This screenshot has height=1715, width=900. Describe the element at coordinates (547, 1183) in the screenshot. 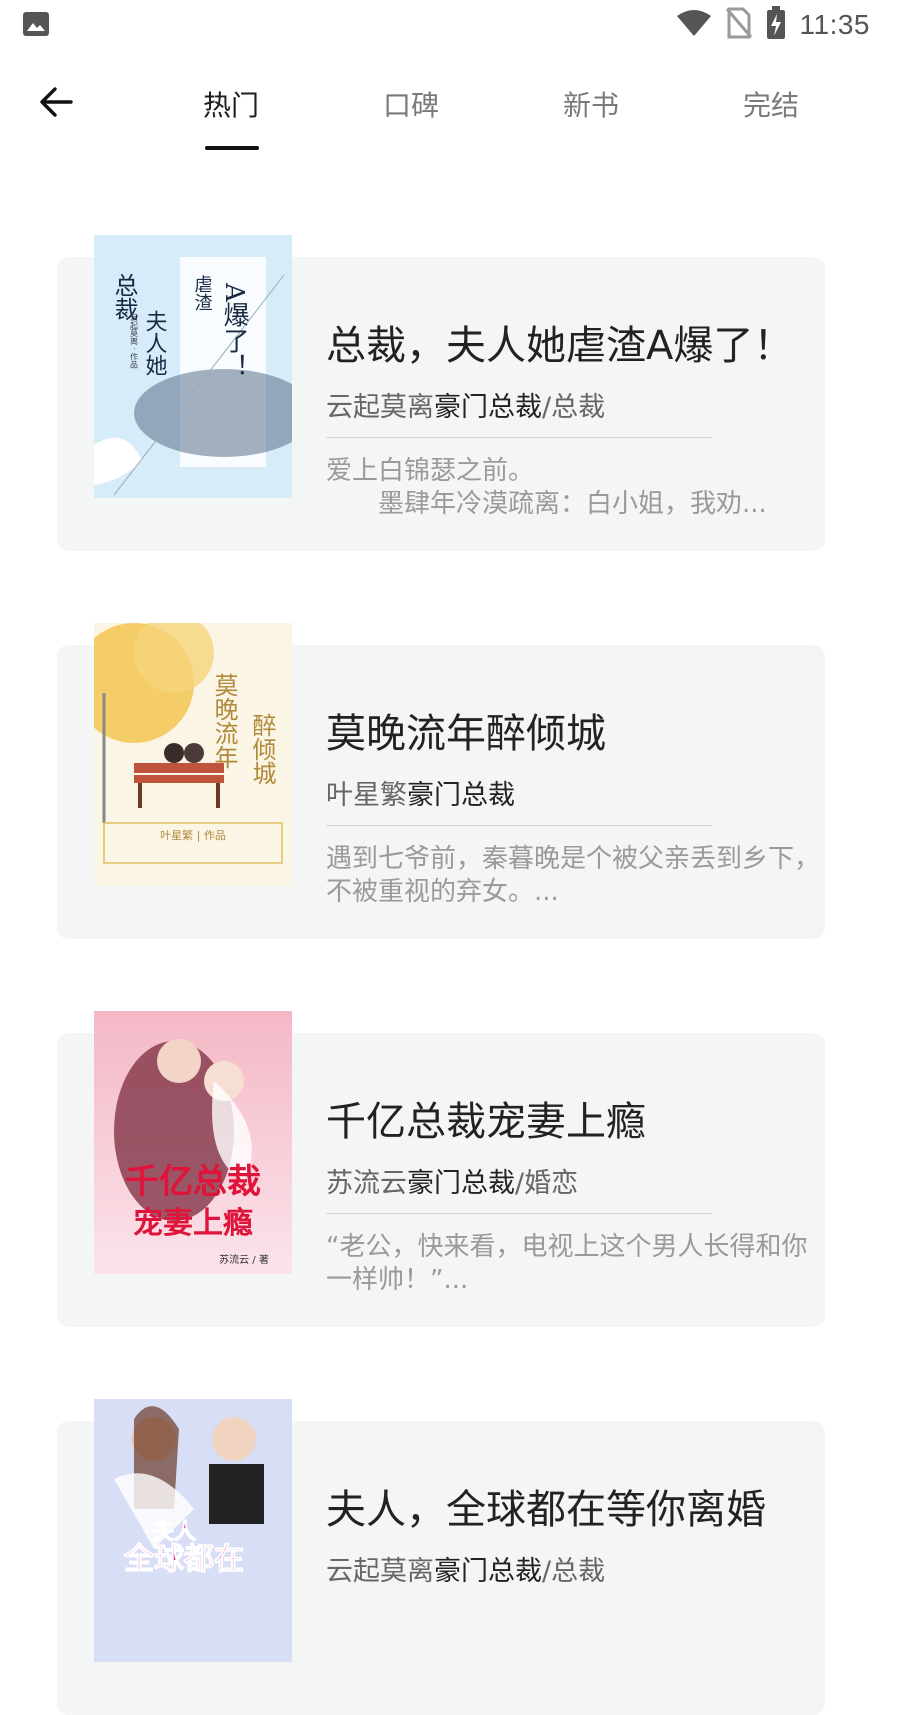

I see `book-subgenre: /婚恋` at that location.